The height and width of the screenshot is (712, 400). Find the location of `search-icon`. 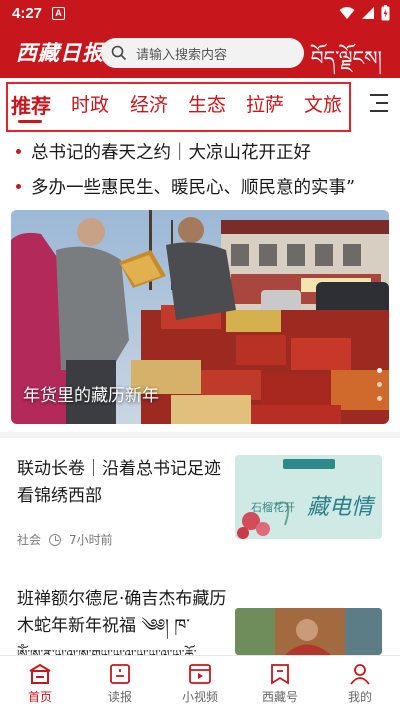

search-icon is located at coordinates (119, 53).